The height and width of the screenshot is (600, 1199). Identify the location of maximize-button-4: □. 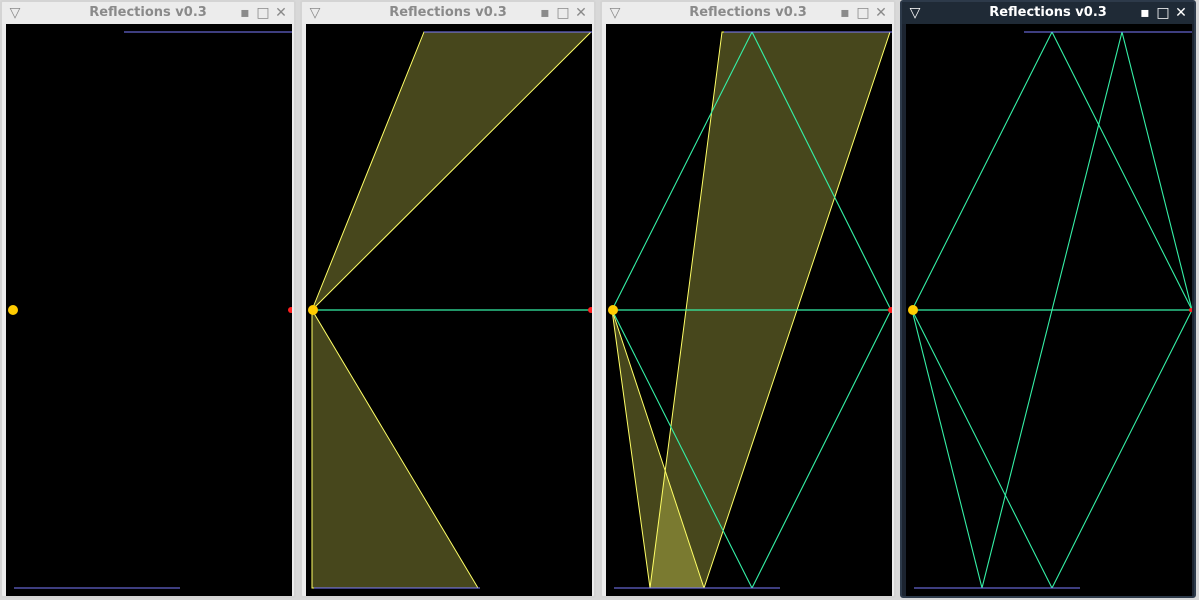
(1163, 13).